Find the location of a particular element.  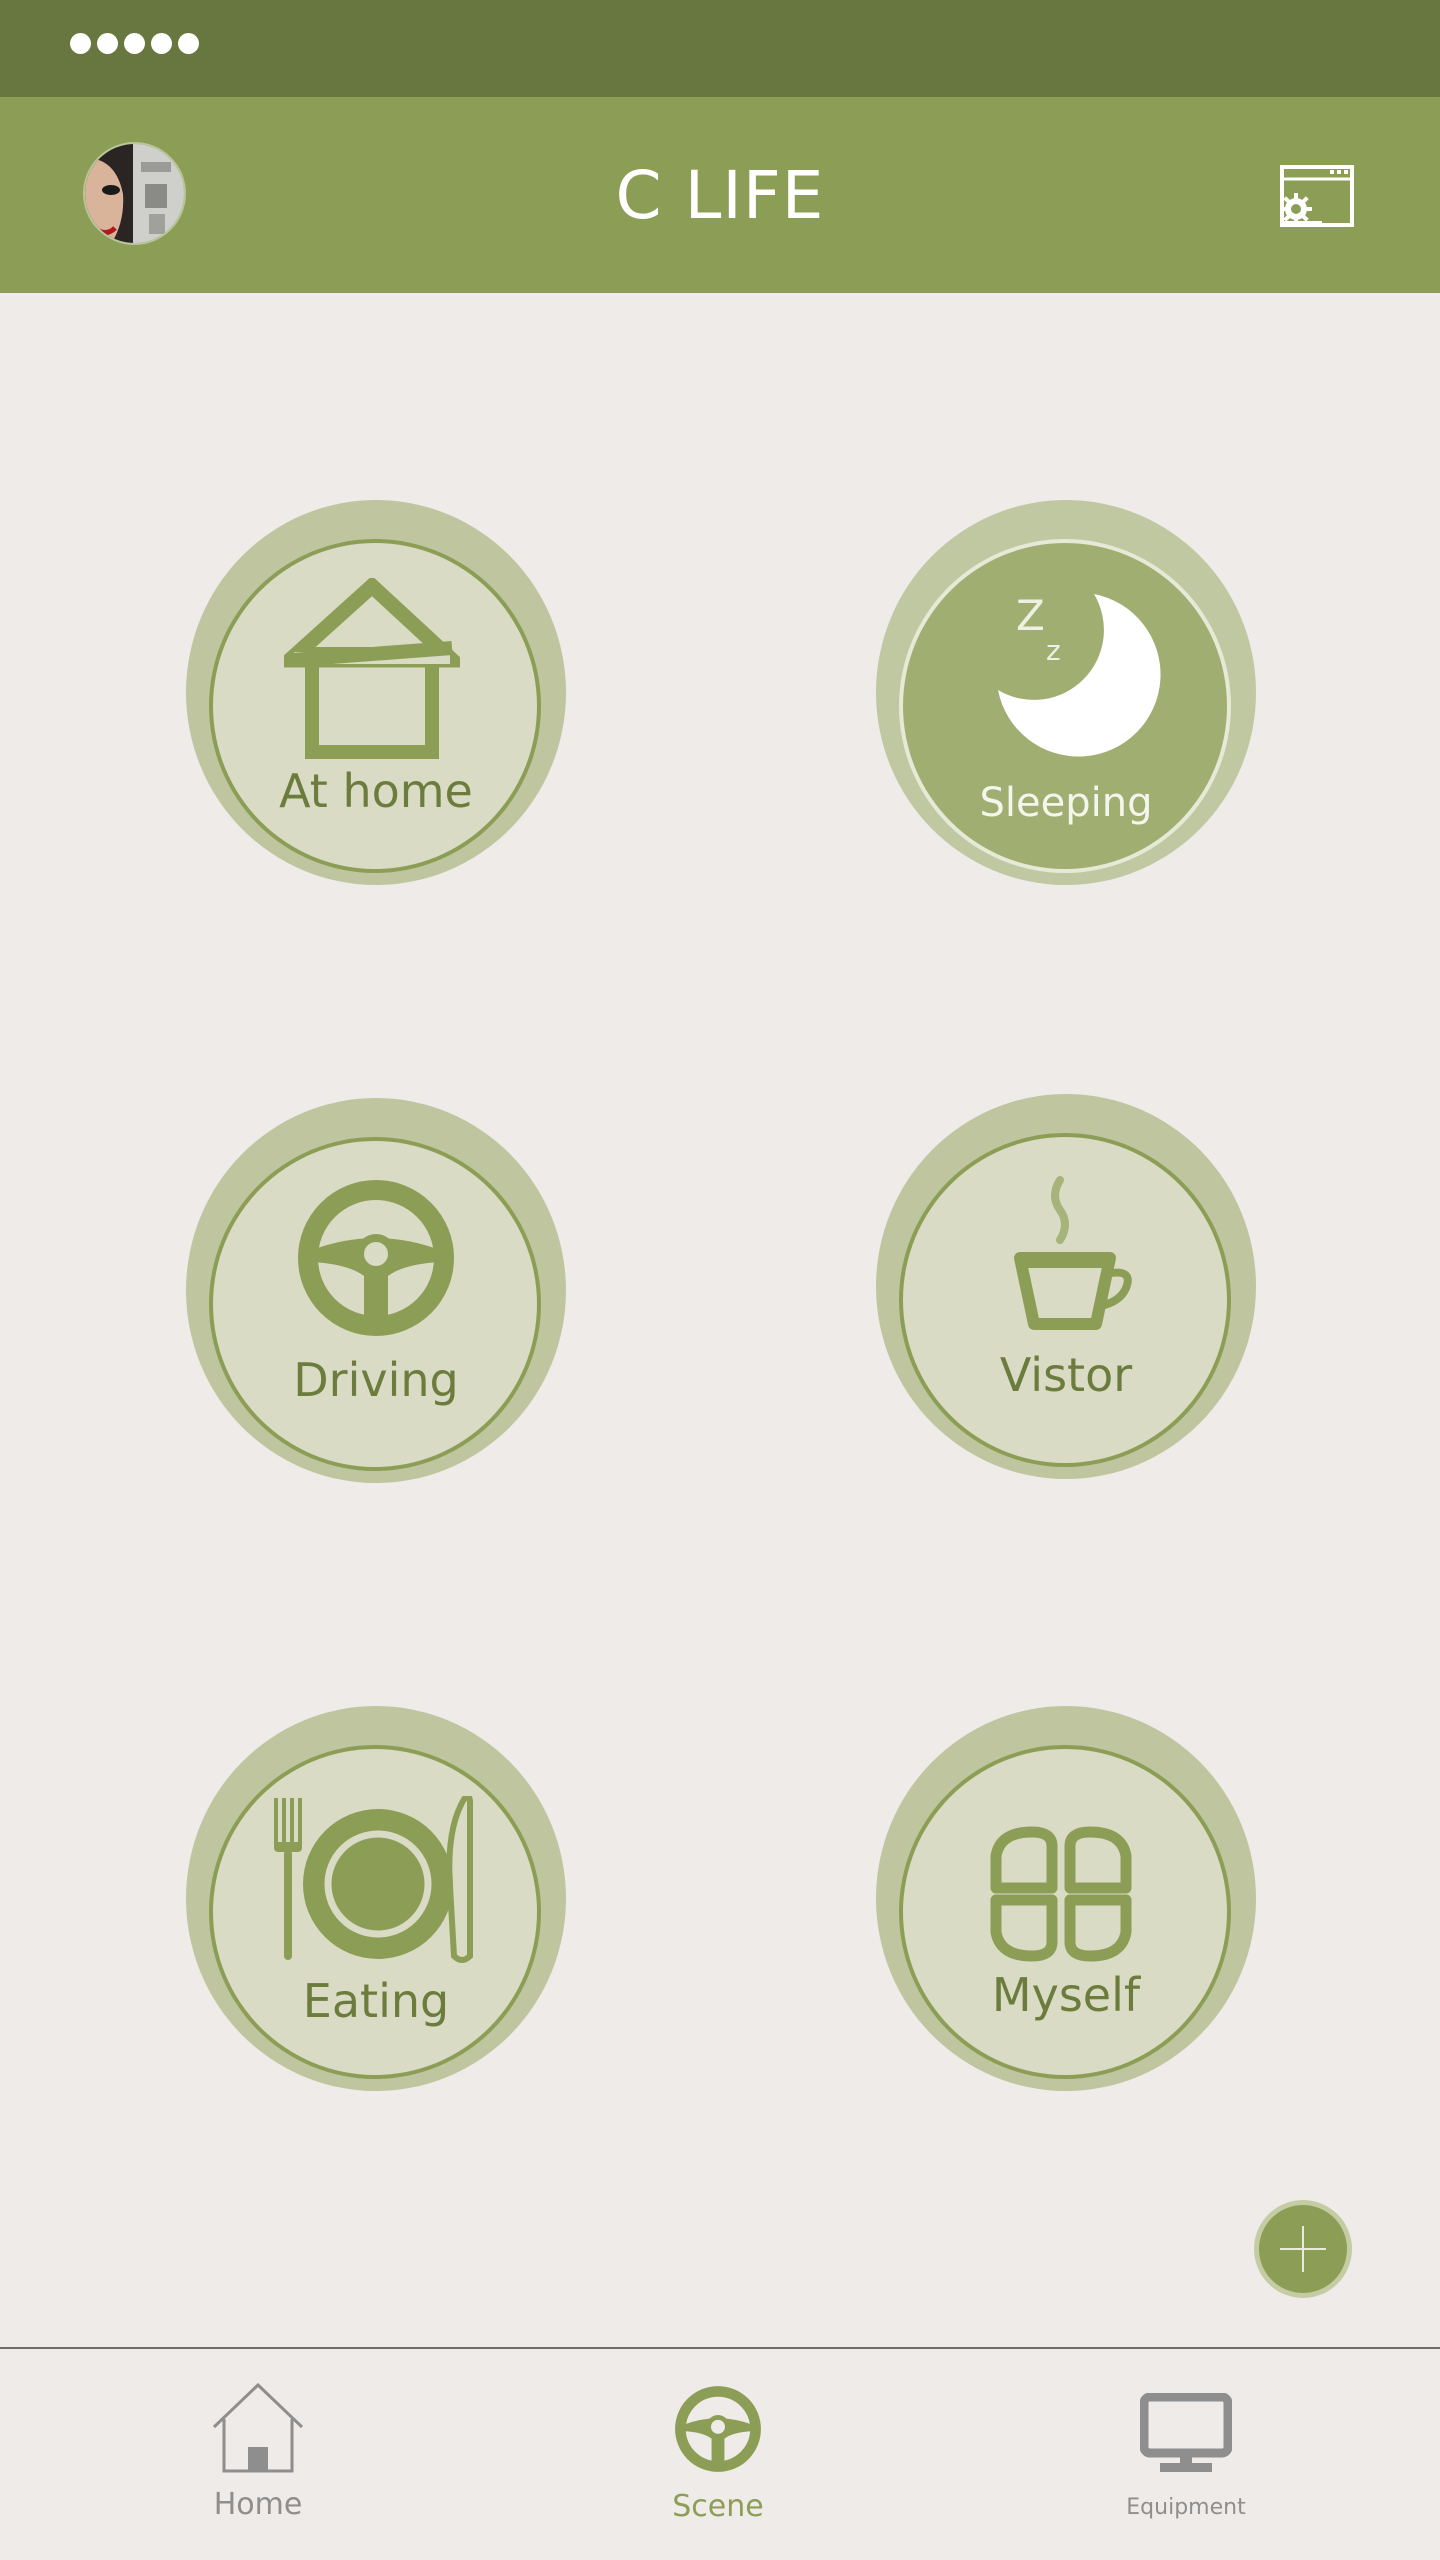

scene-myself: Myself is located at coordinates (1066, 1898).